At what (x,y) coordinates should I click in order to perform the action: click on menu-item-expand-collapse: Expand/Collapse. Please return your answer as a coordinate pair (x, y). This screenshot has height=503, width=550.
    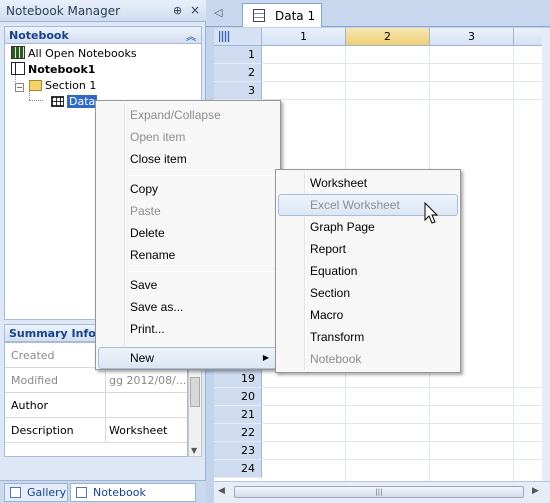
    Looking at the image, I should click on (188, 115).